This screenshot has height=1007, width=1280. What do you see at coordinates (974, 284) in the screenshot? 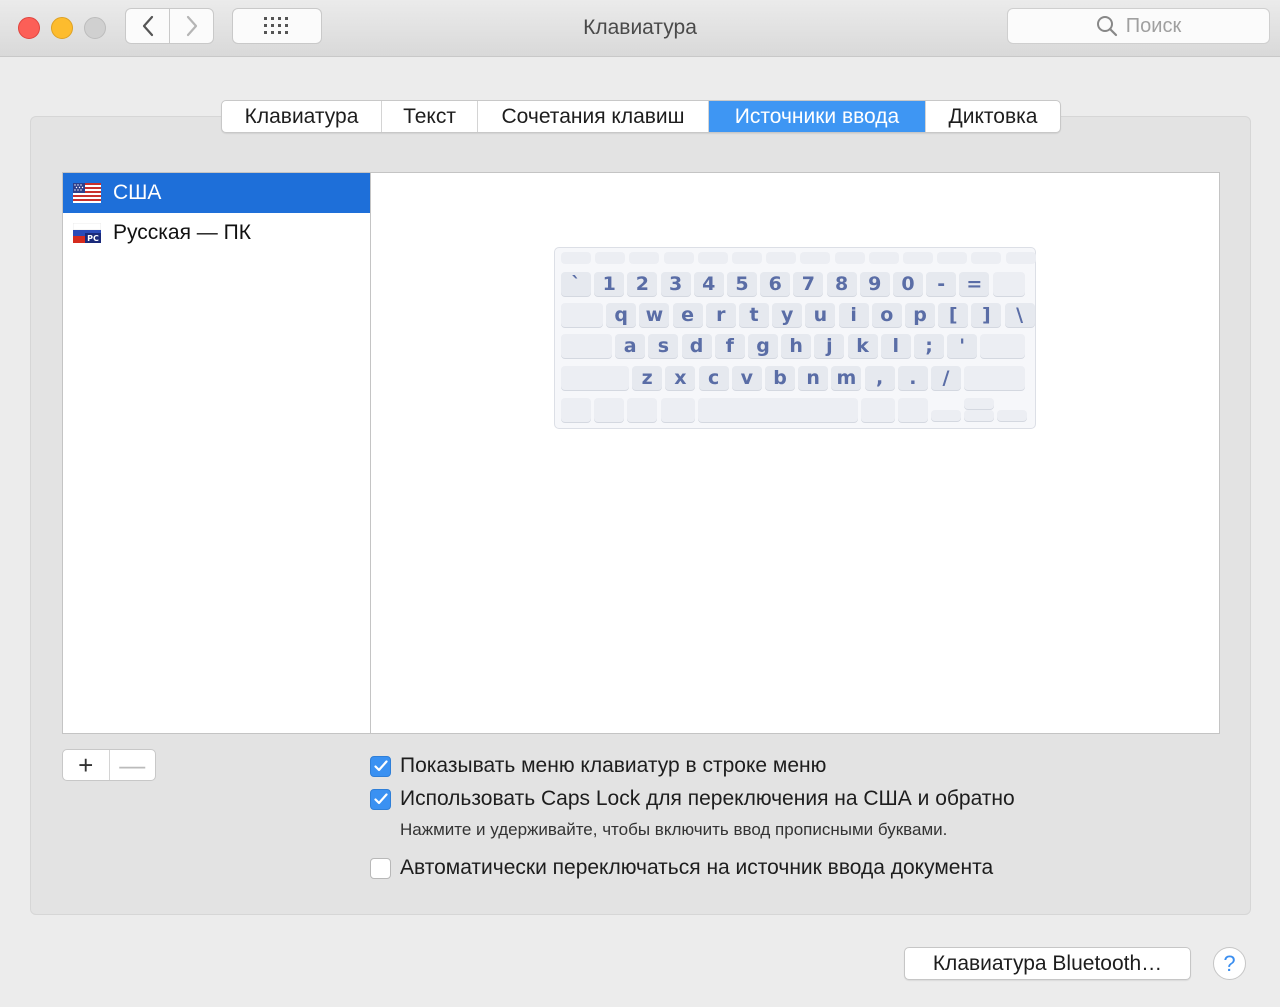
I see `keyboard-key: =` at bounding box center [974, 284].